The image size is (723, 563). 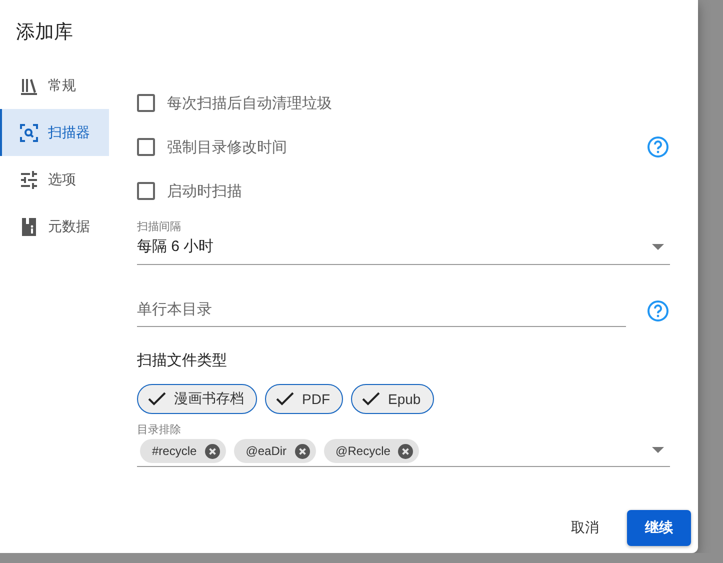 What do you see at coordinates (175, 246) in the screenshot?
I see `select-value: 每隔 6 小时` at bounding box center [175, 246].